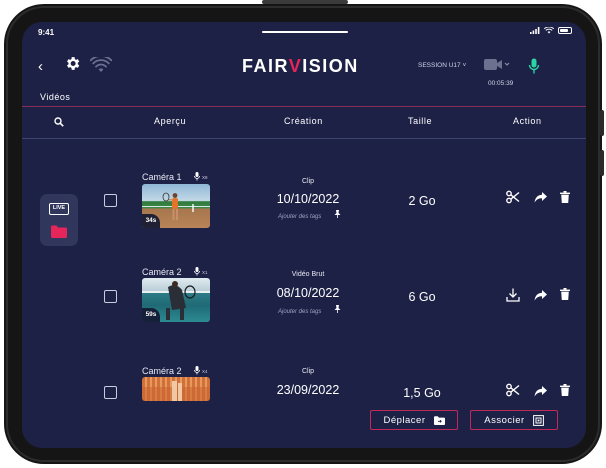 Image resolution: width=606 pixels, height=468 pixels. Describe the element at coordinates (295, 66) in the screenshot. I see `logo-text-accent: V` at that location.